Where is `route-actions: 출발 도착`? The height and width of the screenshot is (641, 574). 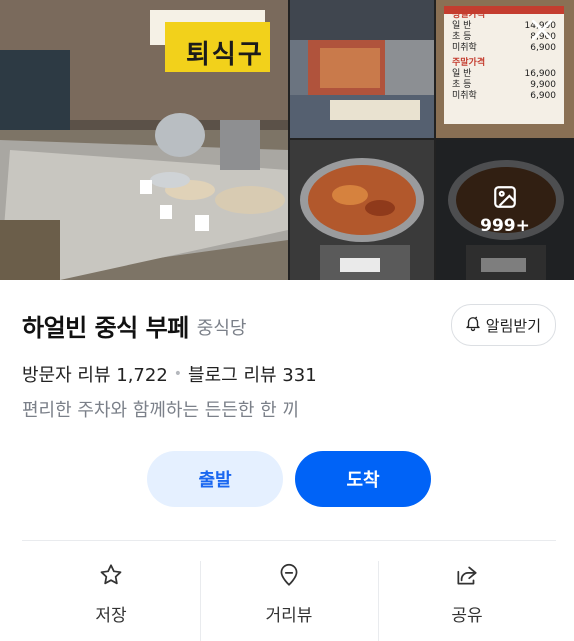 route-actions: 출발 도착 is located at coordinates (287, 479).